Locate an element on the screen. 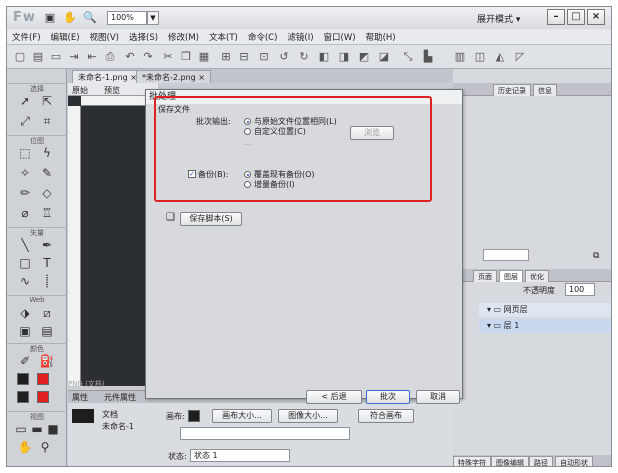 This screenshot has height=473, width=618. pencil-tool-icon: ✏ is located at coordinates (25, 193).